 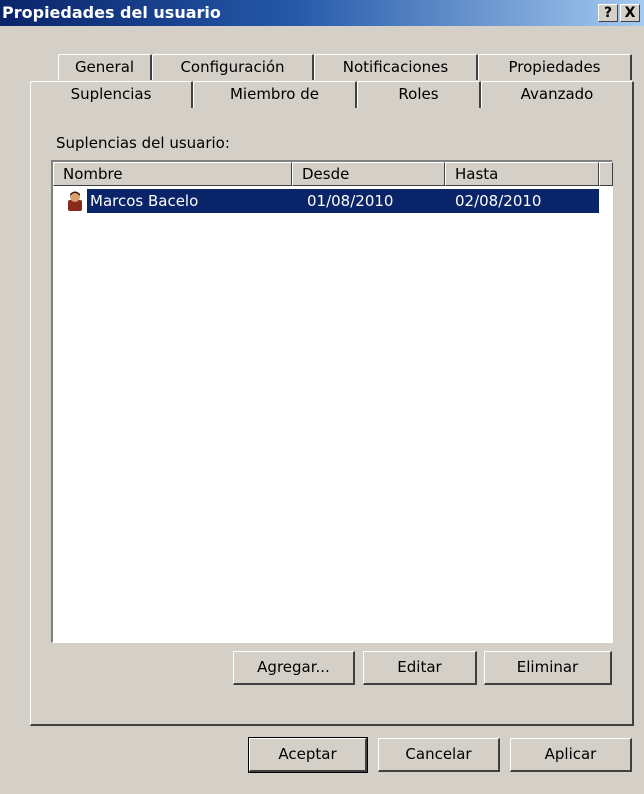 I want to click on tab-label: Notificaciones, so click(x=395, y=67).